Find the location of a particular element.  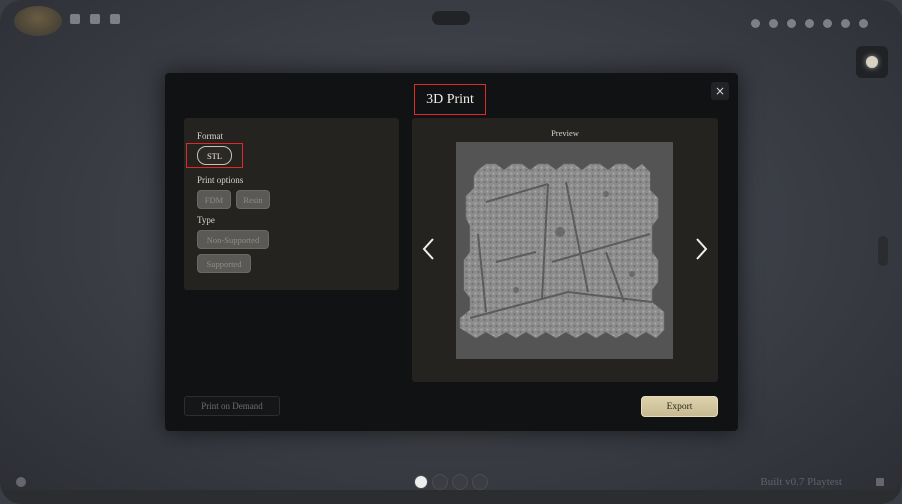

zoom-slider is located at coordinates (883, 251).